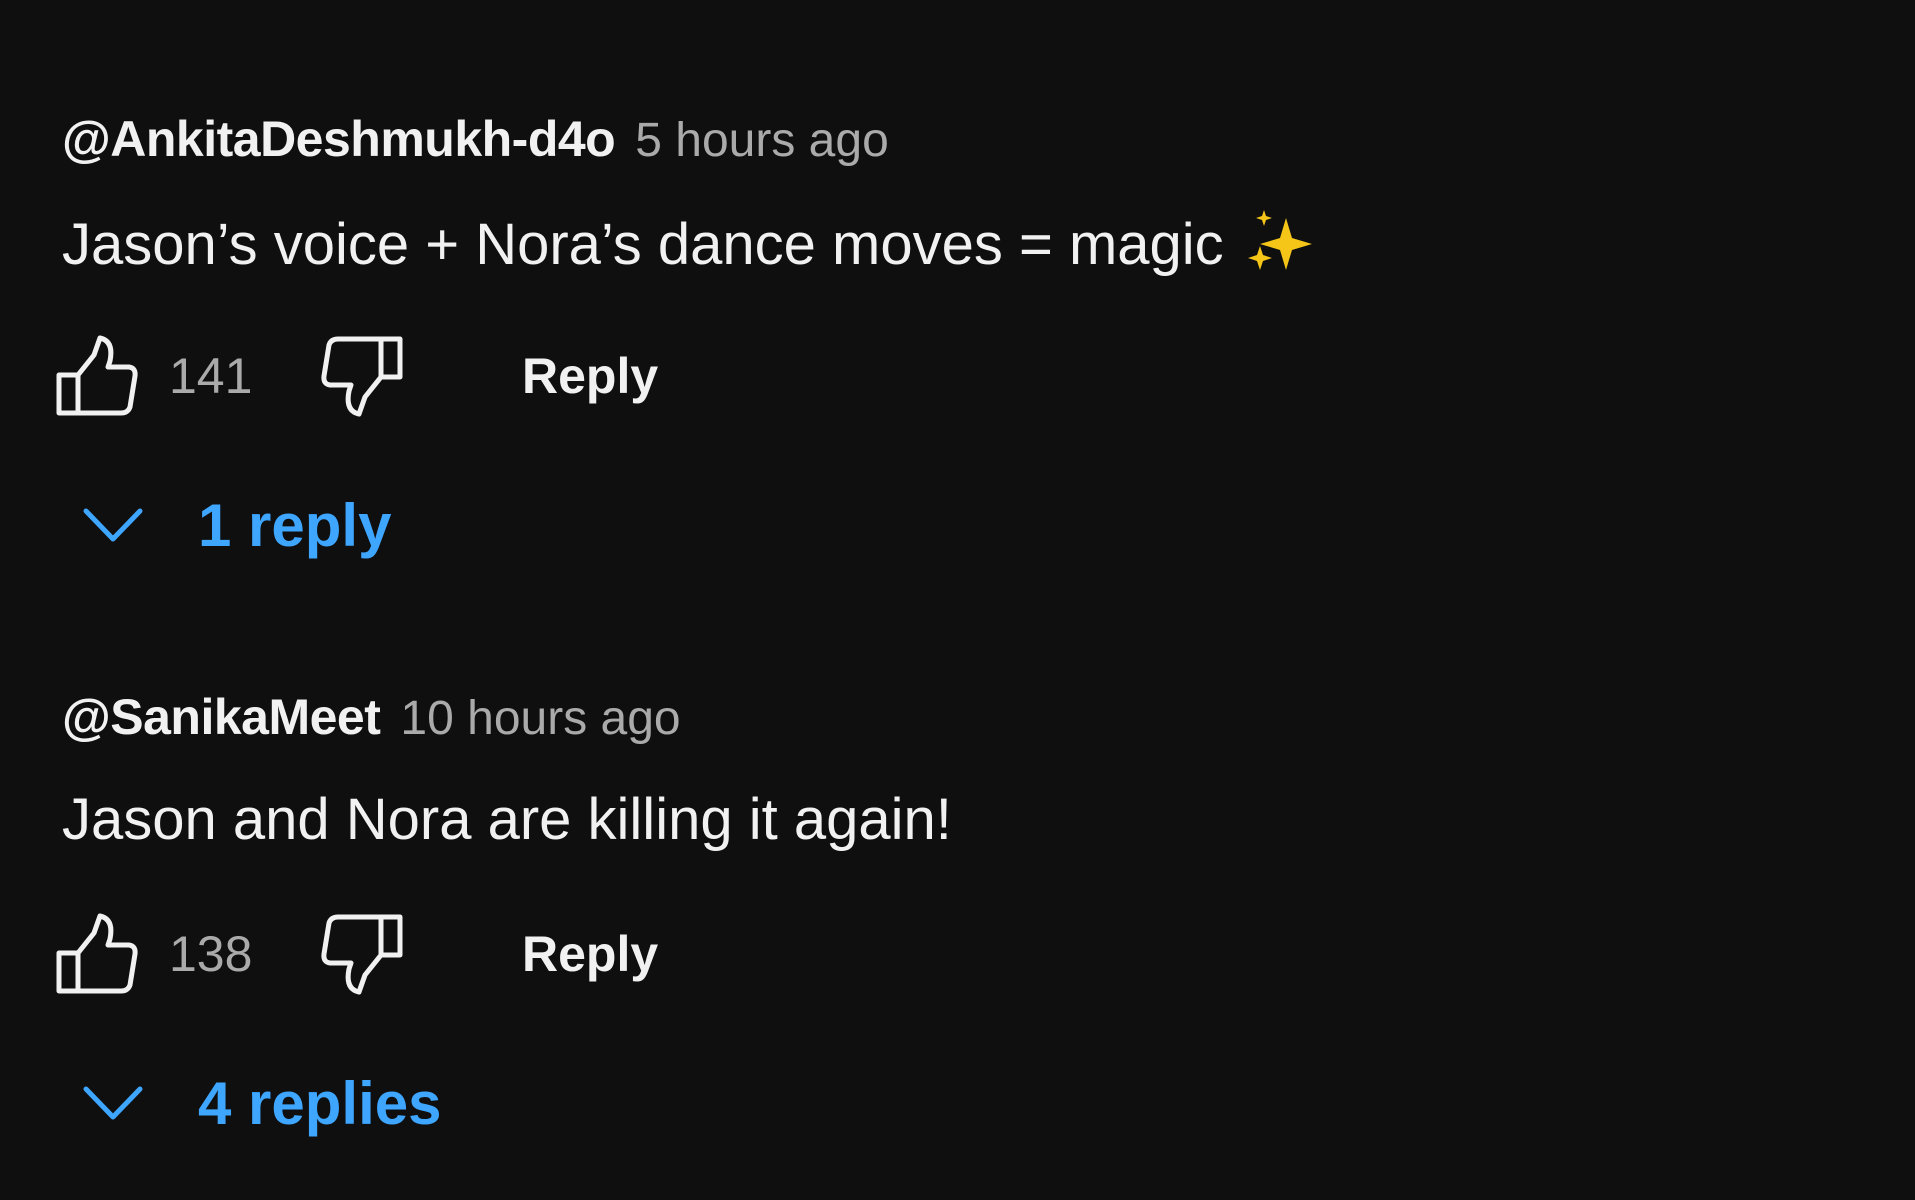 This screenshot has height=1200, width=1915. Describe the element at coordinates (295, 525) in the screenshot. I see `replies-count-label: 1 reply` at that location.